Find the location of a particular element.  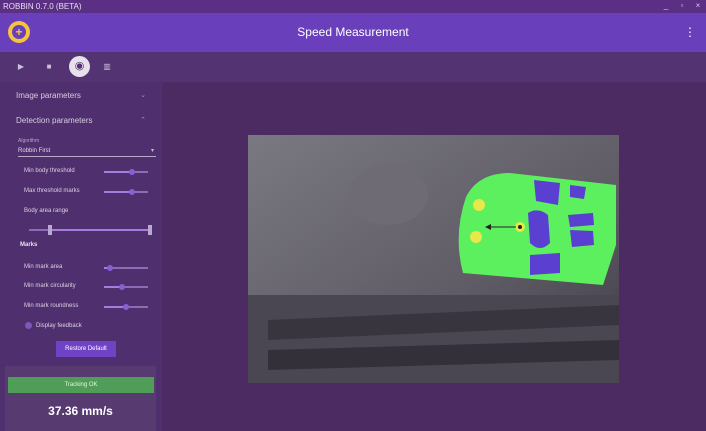

algorithm-value: Robbin First is located at coordinates (34, 151).